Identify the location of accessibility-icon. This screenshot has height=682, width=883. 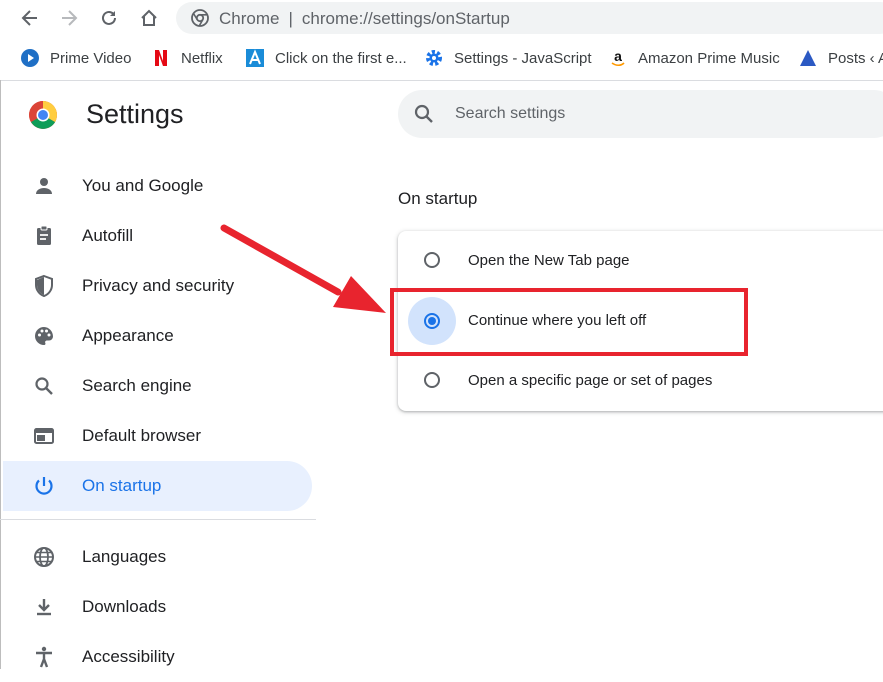
(44, 657).